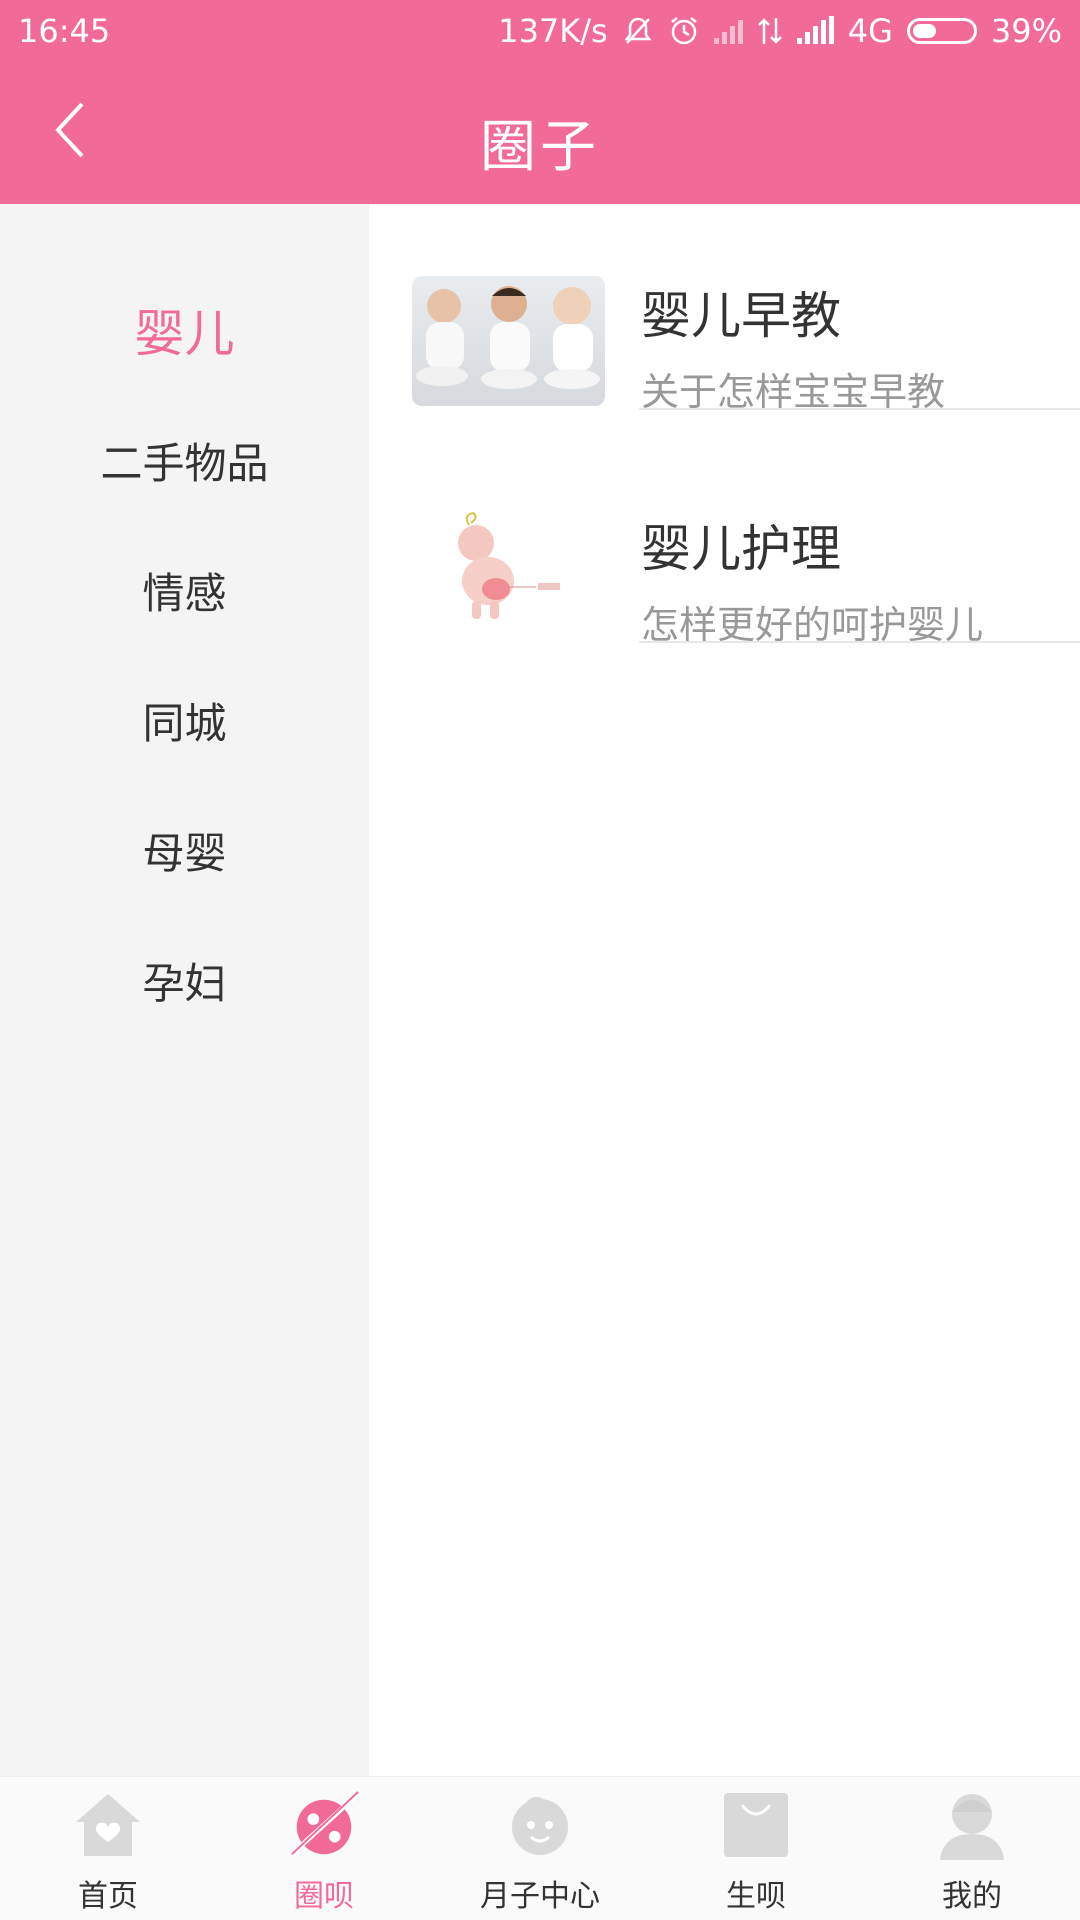 The image size is (1080, 1920). Describe the element at coordinates (184, 590) in the screenshot. I see `category-item-emotion: 情感` at that location.